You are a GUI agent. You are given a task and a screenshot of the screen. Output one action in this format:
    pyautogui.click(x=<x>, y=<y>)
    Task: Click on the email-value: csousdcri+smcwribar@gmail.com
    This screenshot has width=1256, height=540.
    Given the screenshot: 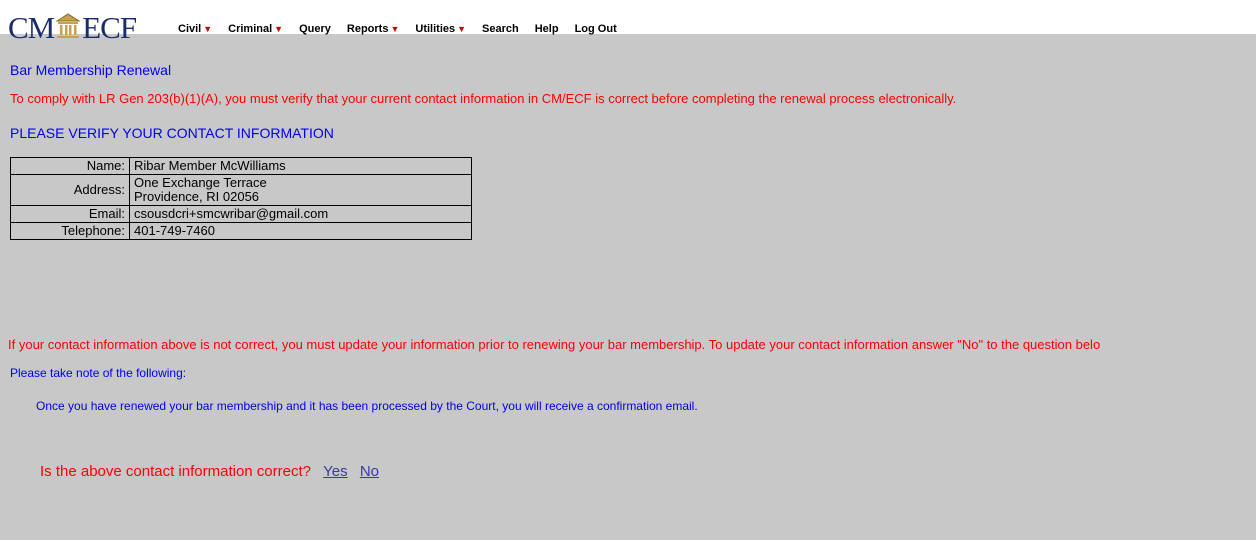 What is the action you would take?
    pyautogui.click(x=300, y=214)
    